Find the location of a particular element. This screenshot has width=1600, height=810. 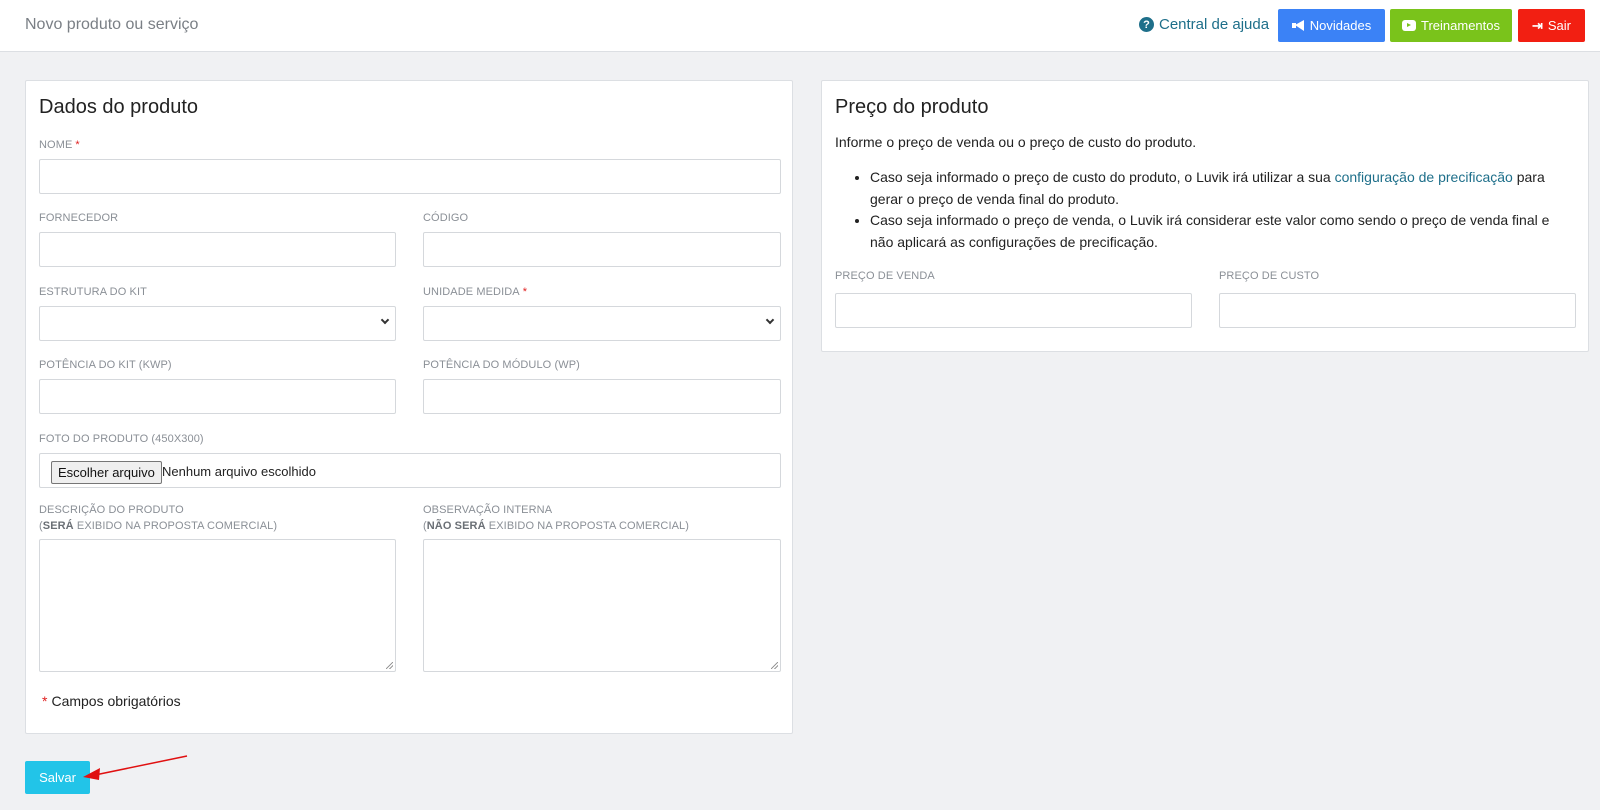

unidade-medida-select is located at coordinates (602, 323).